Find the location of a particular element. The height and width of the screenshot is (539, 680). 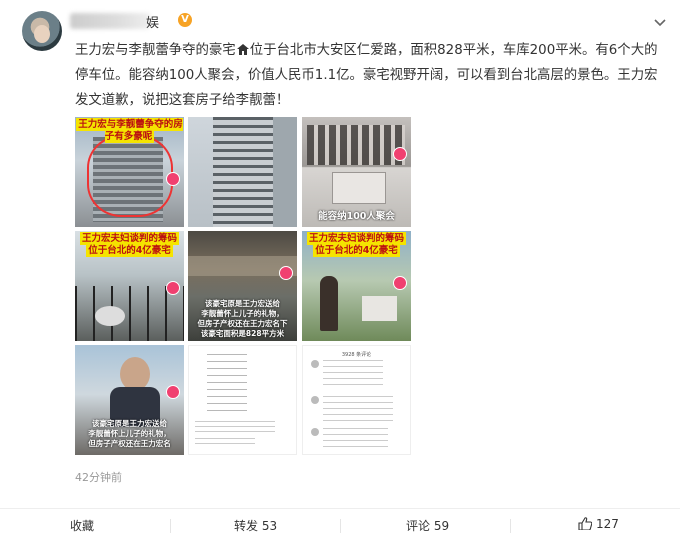

image-9: 3928 条评论 is located at coordinates (356, 400).